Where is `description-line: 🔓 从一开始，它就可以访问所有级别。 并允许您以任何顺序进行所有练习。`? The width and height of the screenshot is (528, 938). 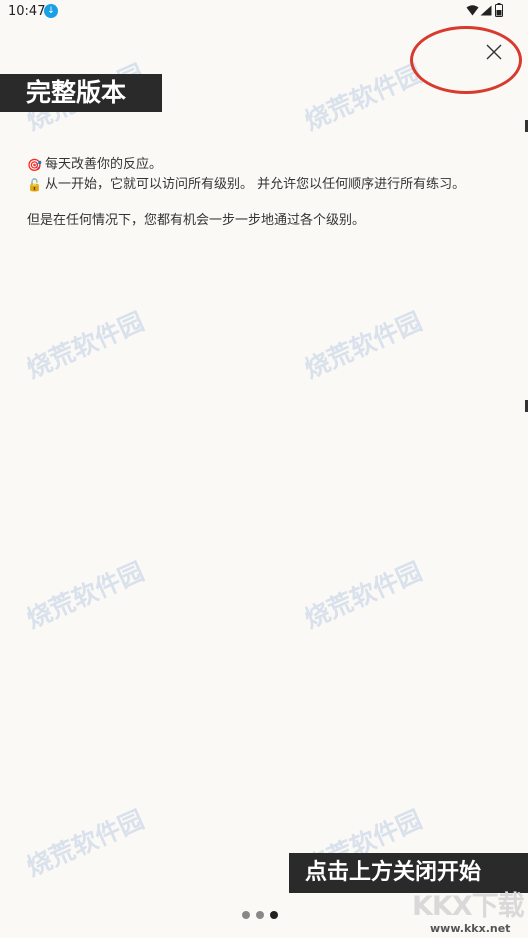
description-line: 🔓 从一开始，它就可以访问所有级别。 并允许您以任何顺序进行所有练习。 is located at coordinates (246, 185).